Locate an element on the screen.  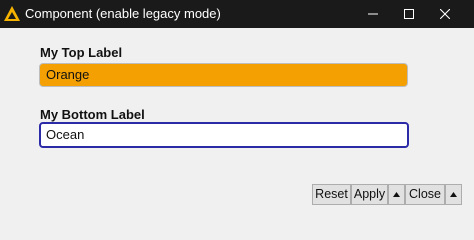
close-window-button is located at coordinates (445, 14).